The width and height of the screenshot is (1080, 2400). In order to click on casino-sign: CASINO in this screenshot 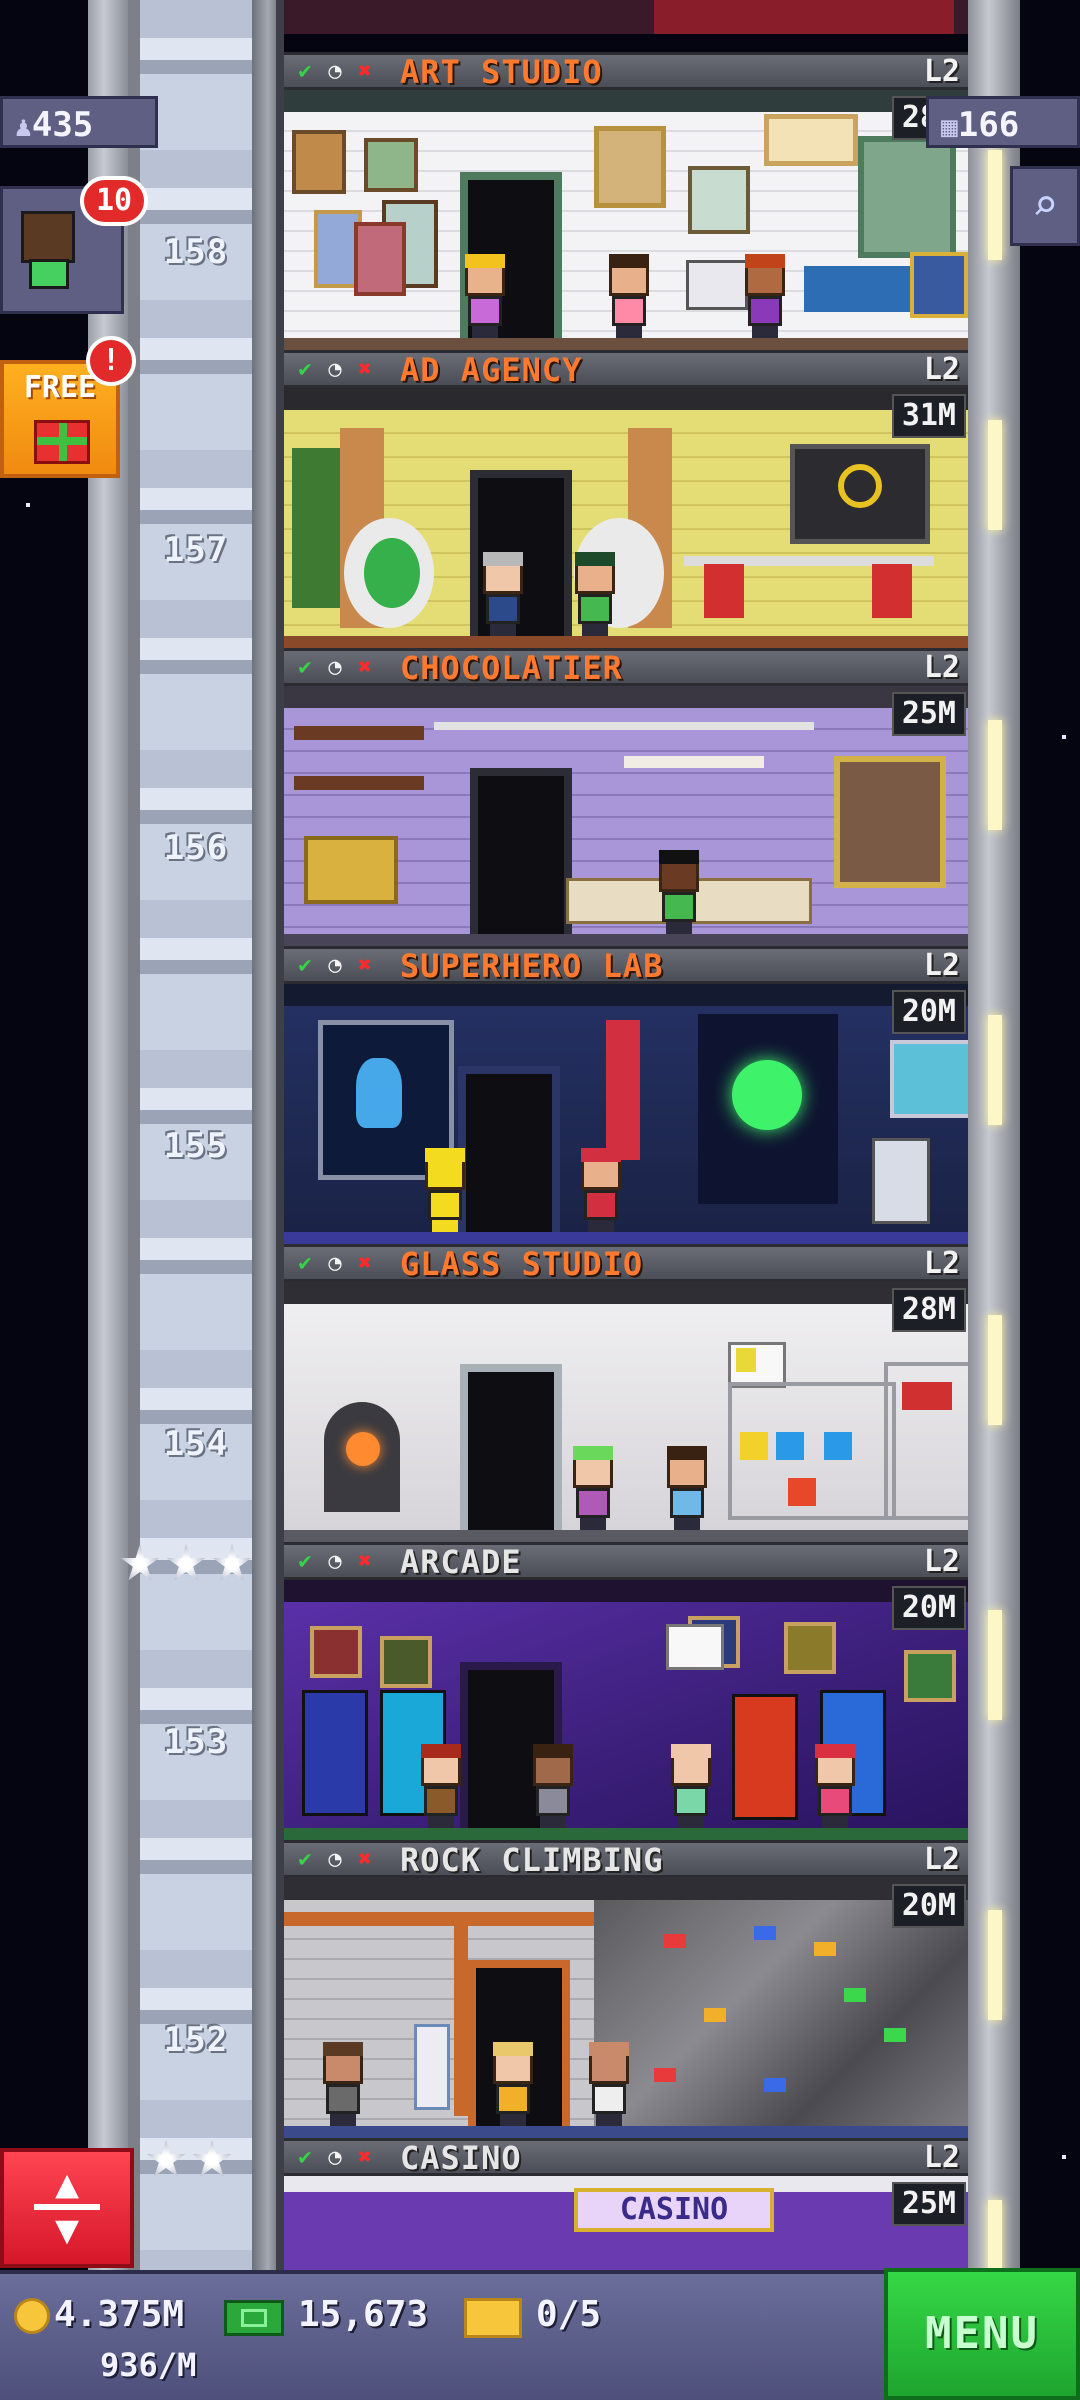, I will do `click(674, 2210)`.